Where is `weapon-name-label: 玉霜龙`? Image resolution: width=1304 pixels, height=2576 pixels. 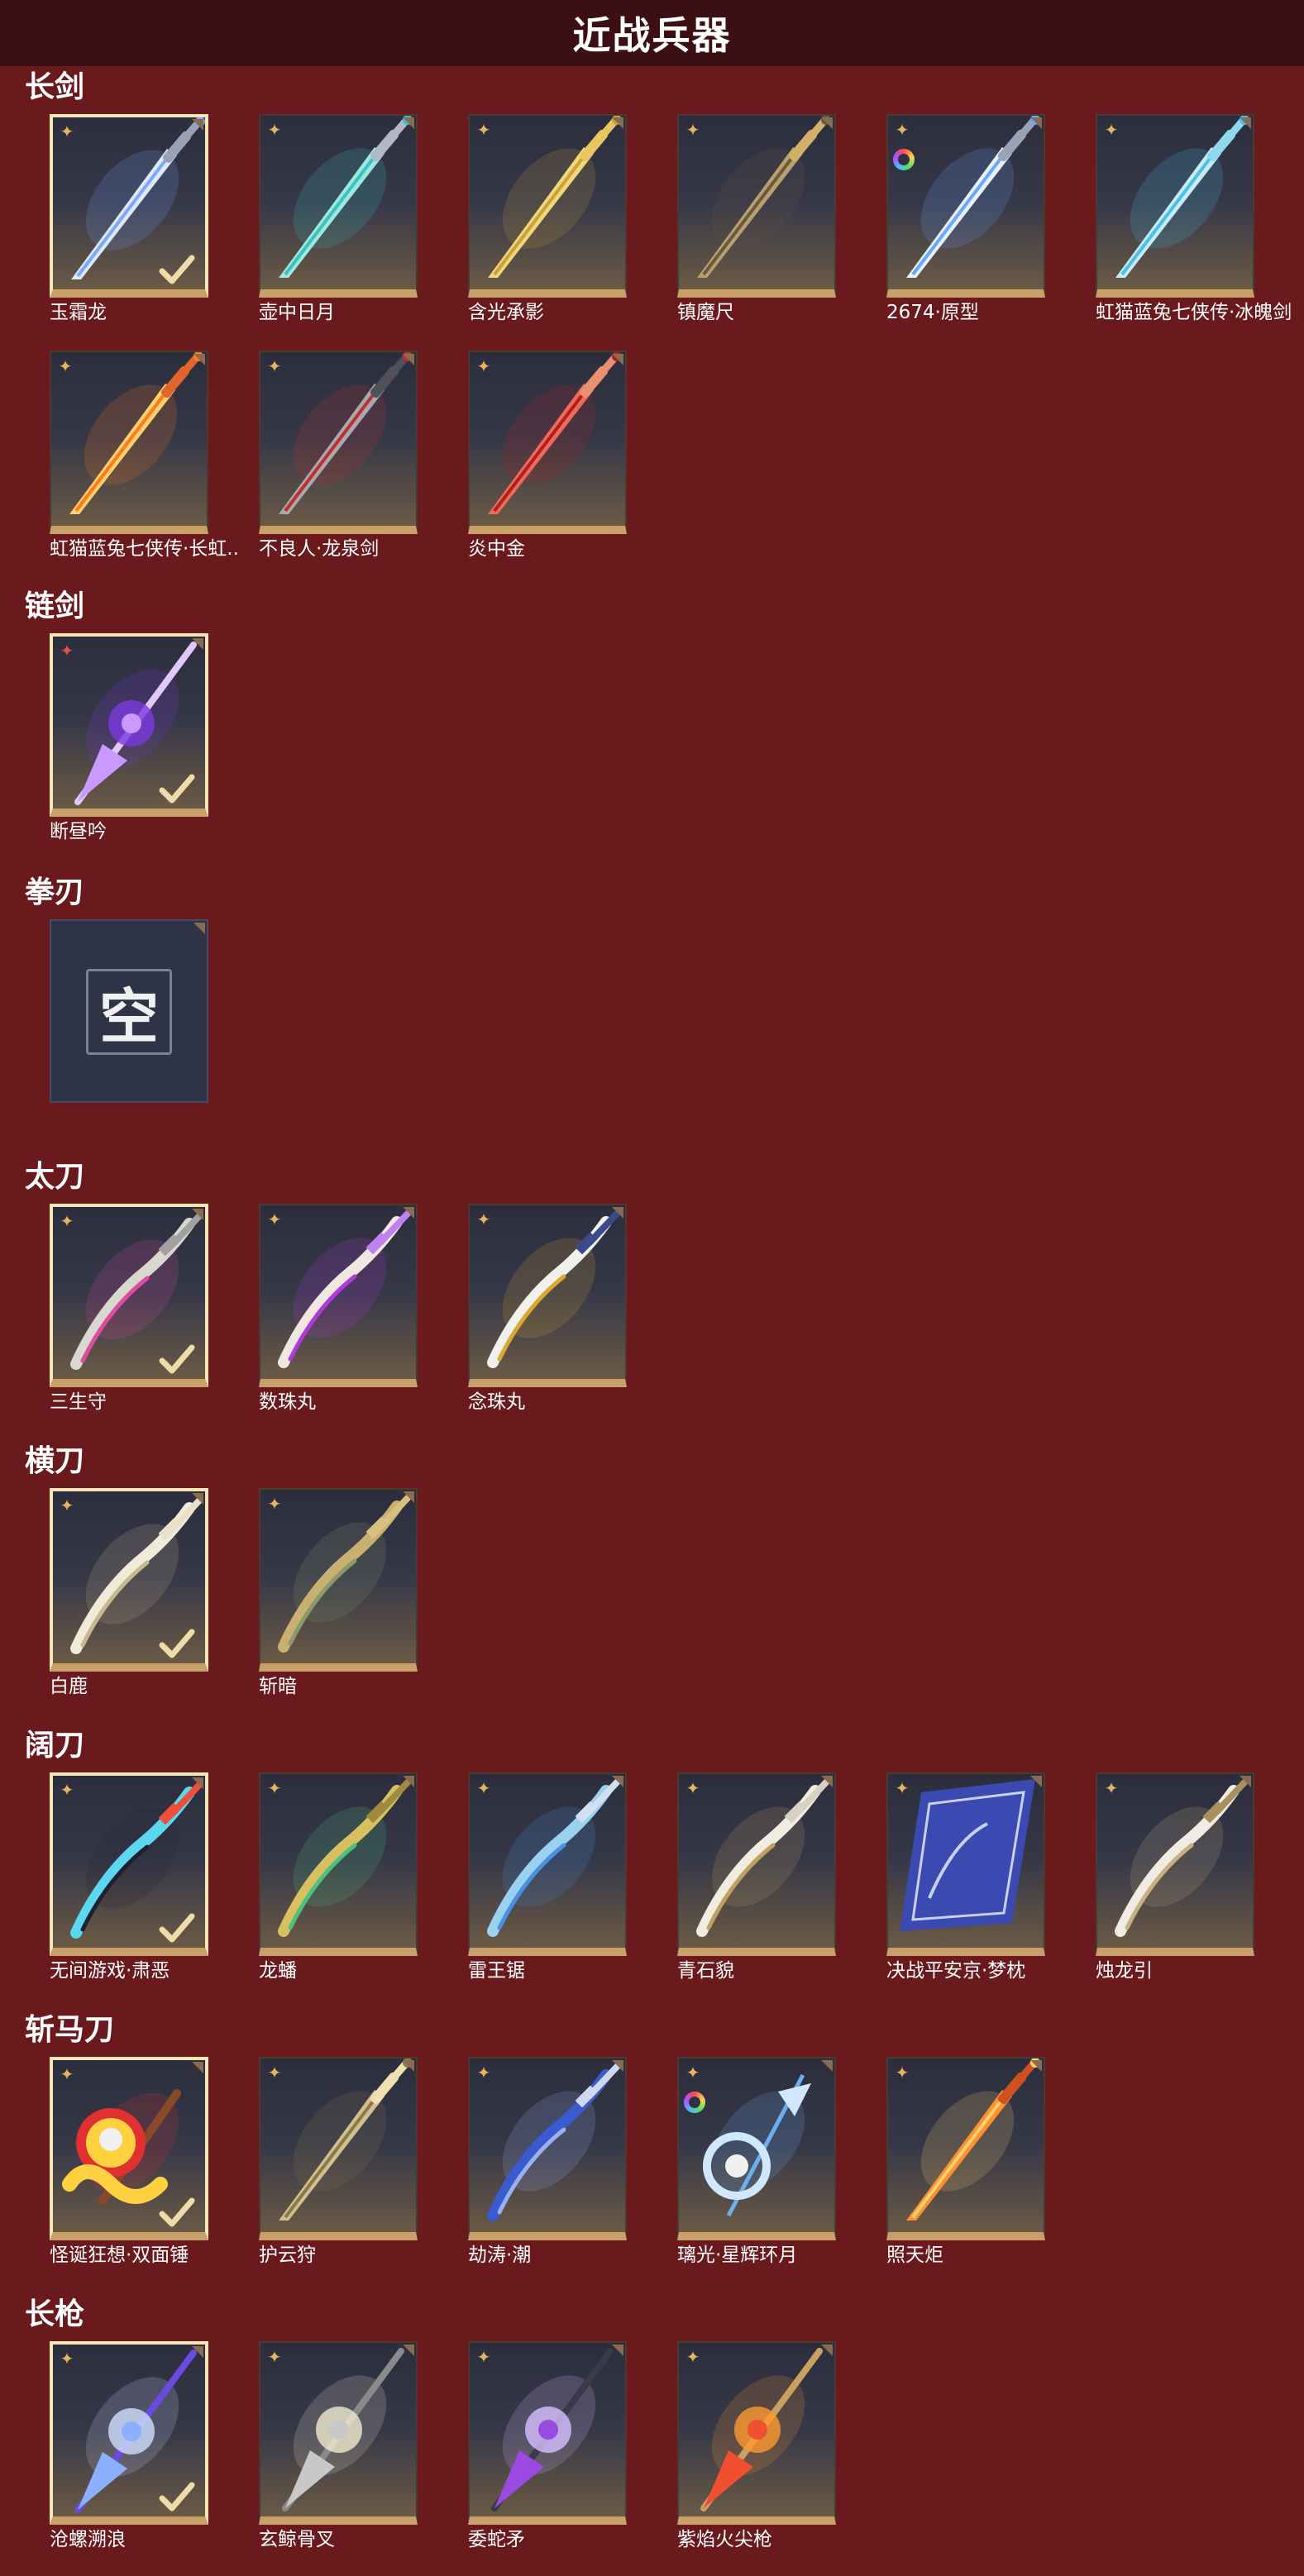
weapon-name-label: 玉霜龙 is located at coordinates (79, 312).